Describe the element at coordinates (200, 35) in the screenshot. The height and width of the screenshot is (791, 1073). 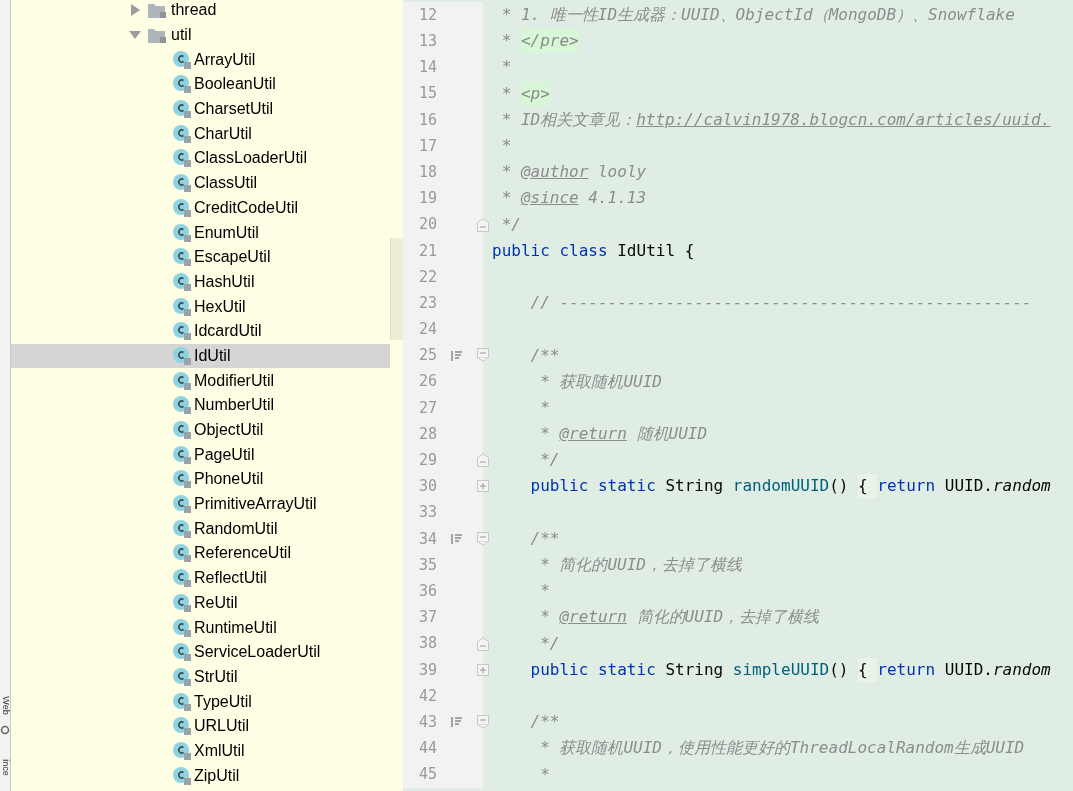
I see `tree-item: util` at that location.